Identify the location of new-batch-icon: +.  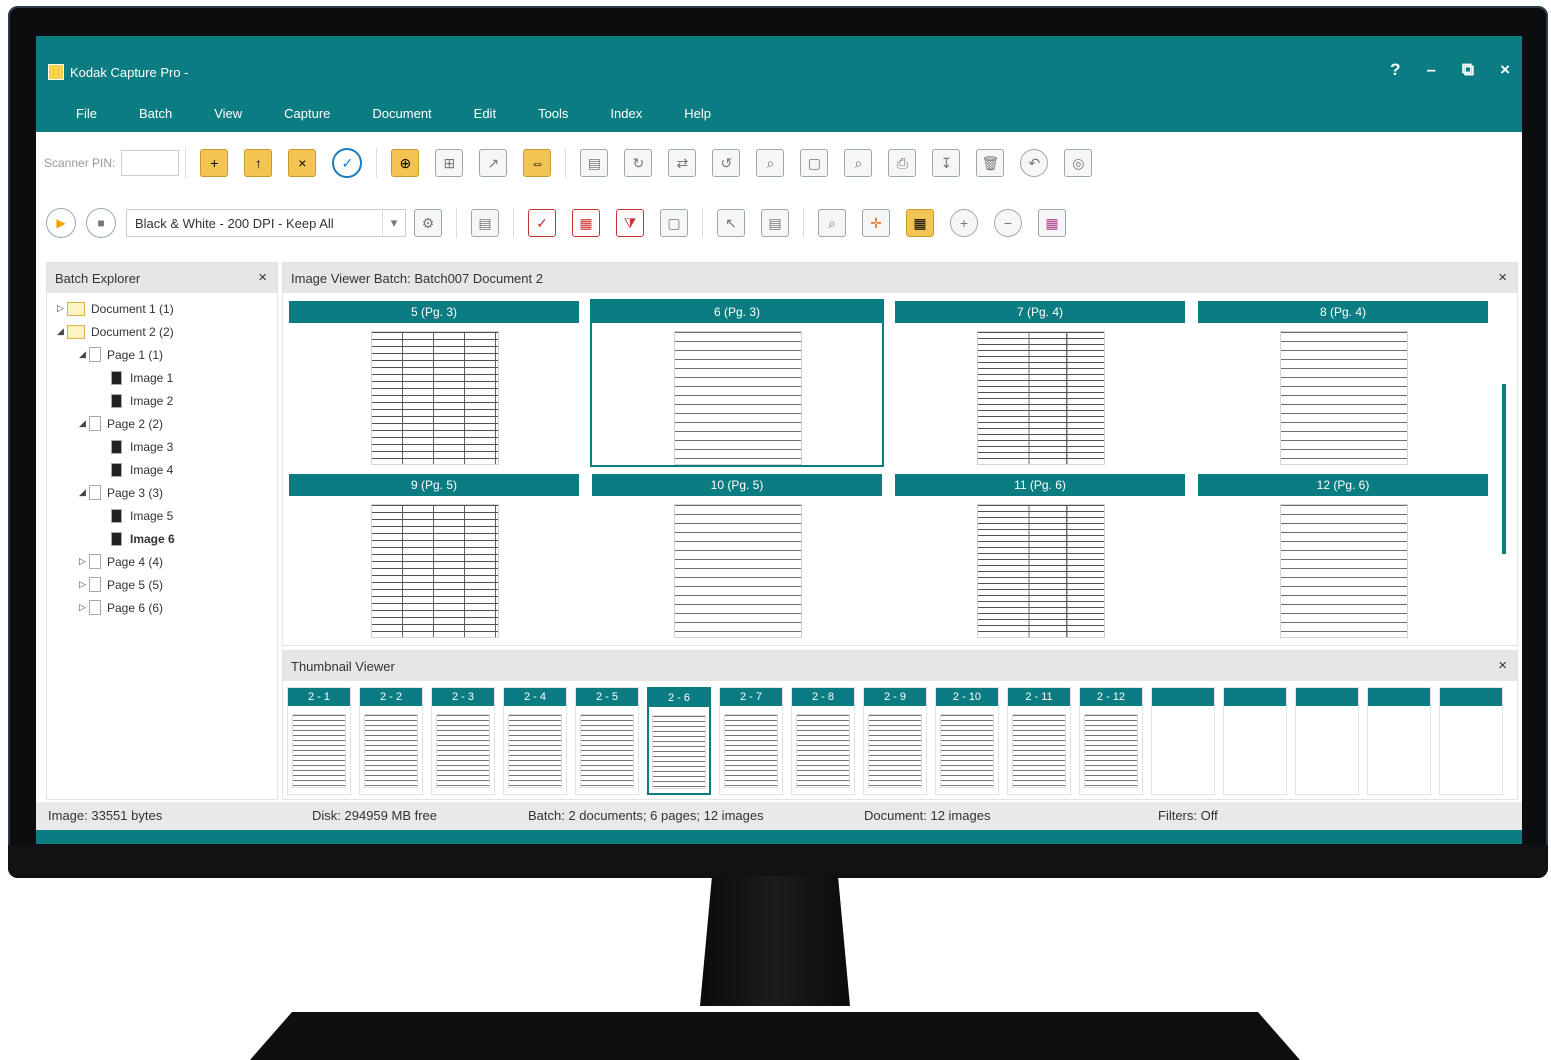
(214, 163).